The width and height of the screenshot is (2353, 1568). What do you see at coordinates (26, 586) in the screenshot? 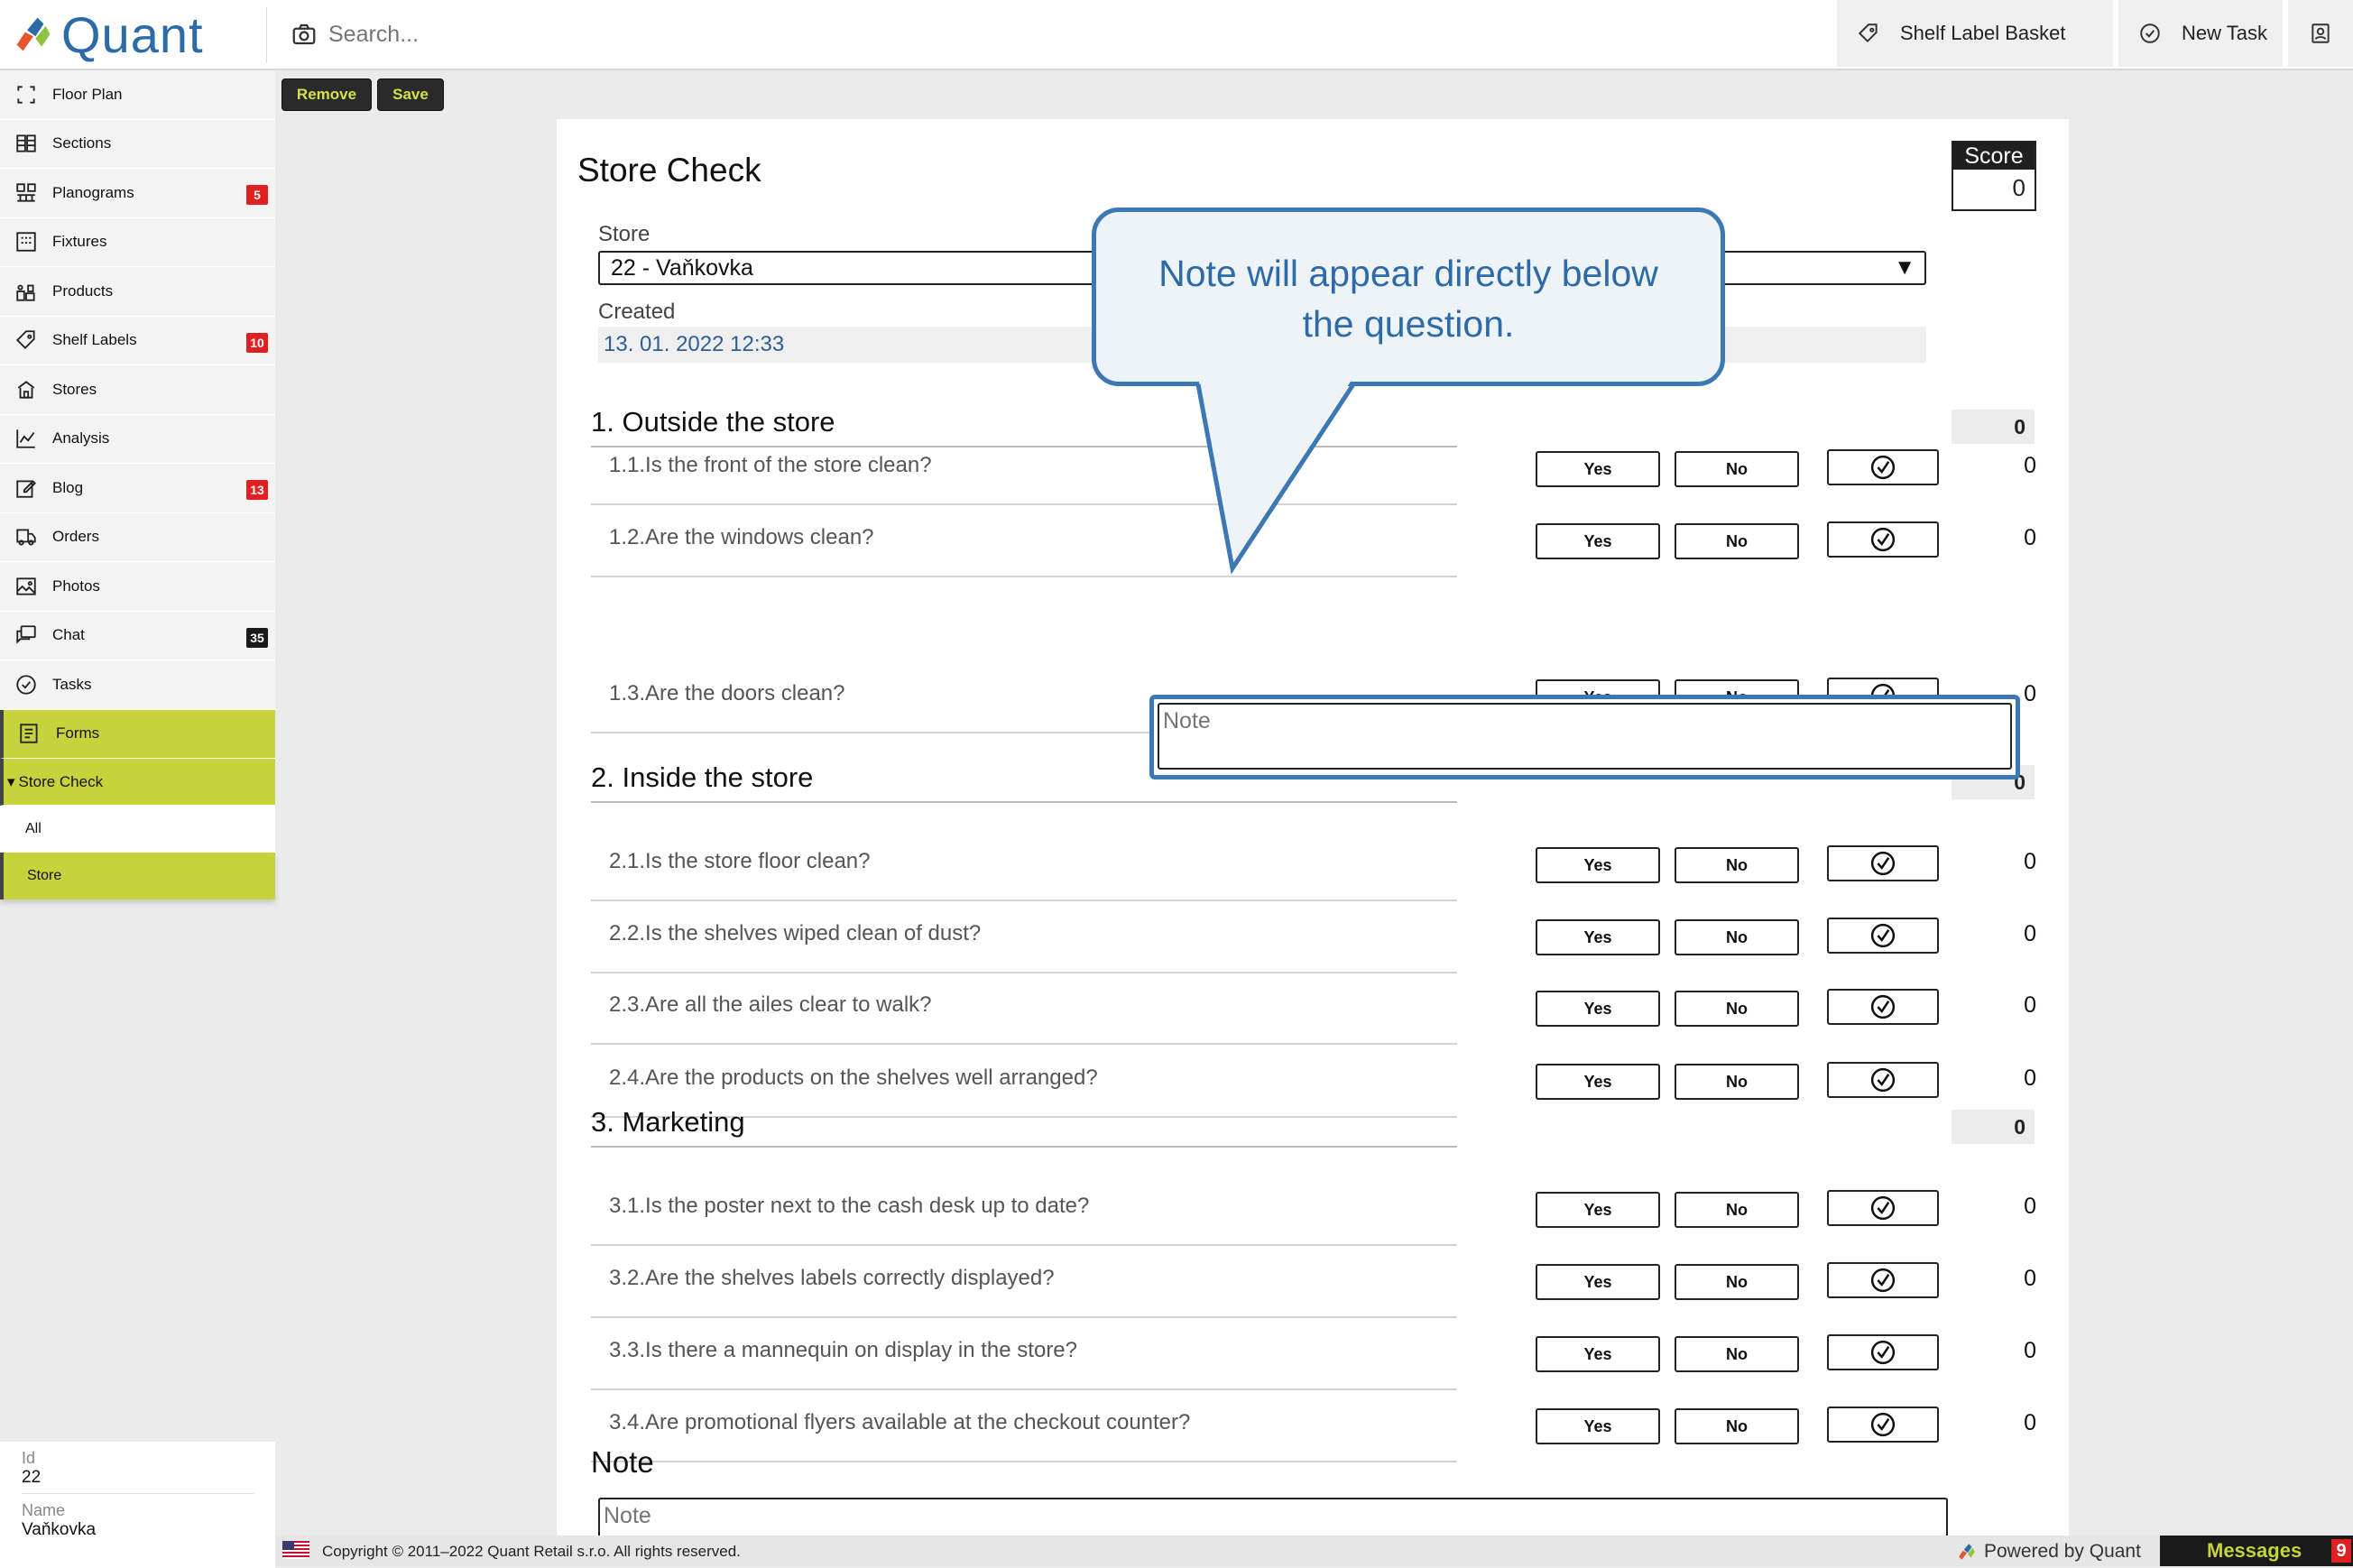
I see `image-icon` at bounding box center [26, 586].